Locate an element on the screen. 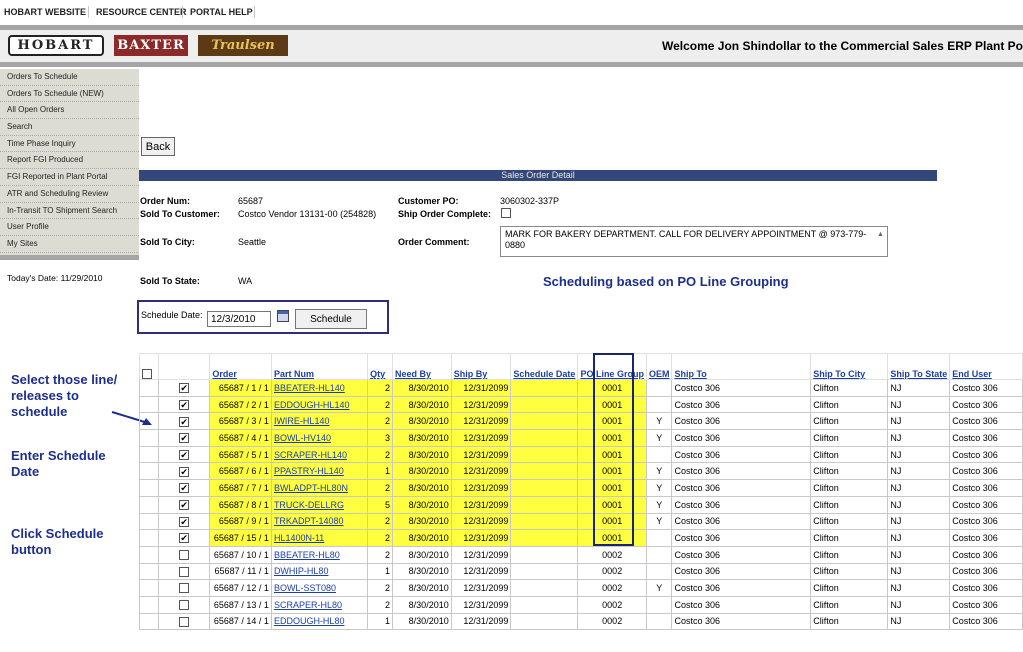  col-end-user: End User is located at coordinates (986, 366).